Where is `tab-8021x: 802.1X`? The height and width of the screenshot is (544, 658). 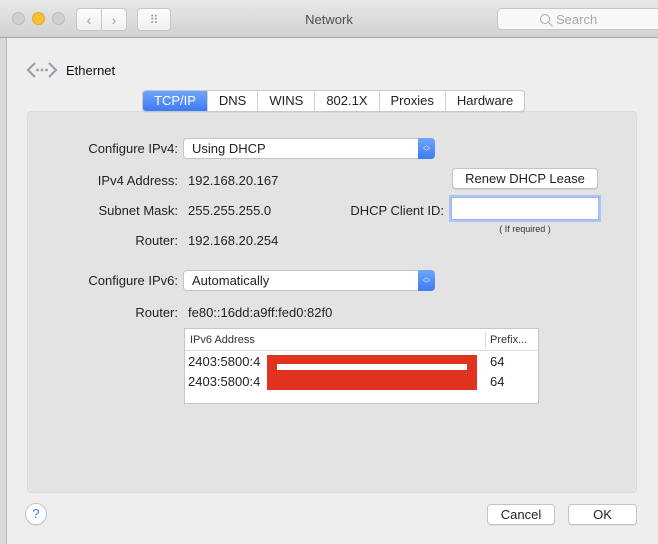 tab-8021x: 802.1X is located at coordinates (346, 101).